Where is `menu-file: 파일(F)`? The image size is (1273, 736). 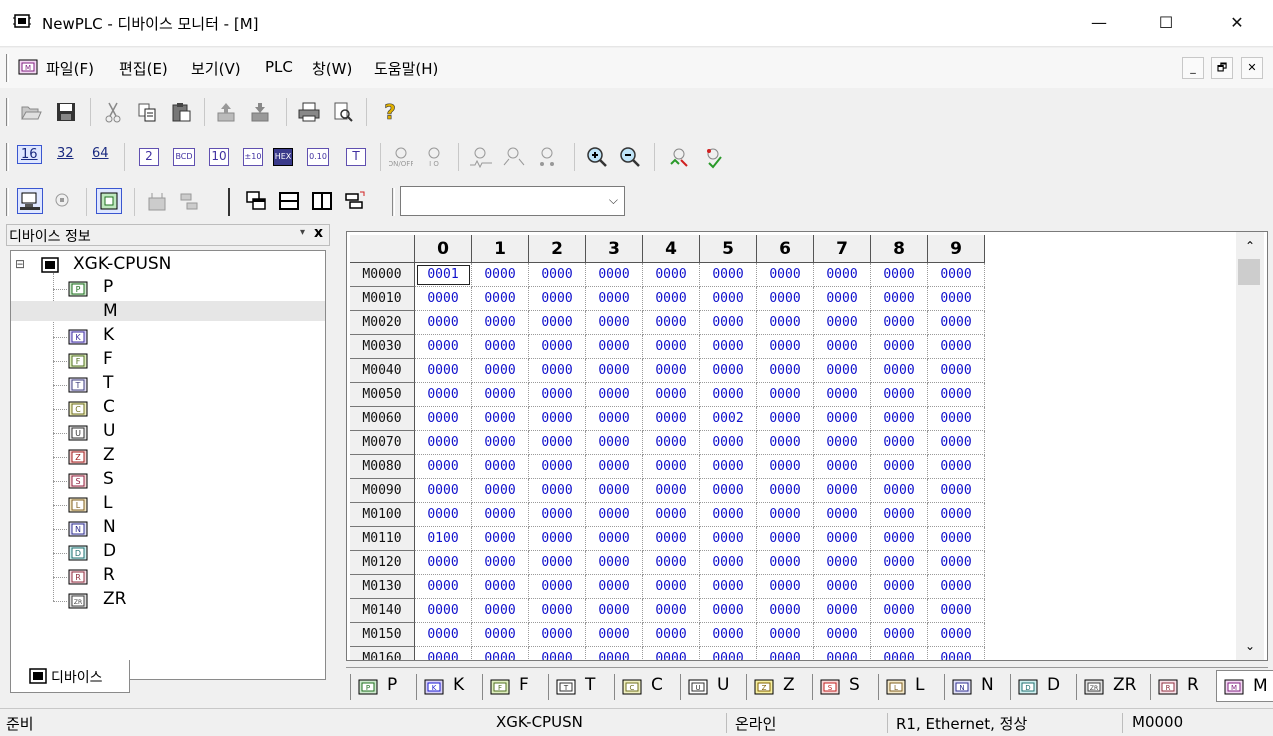
menu-file: 파일(F) is located at coordinates (70, 68).